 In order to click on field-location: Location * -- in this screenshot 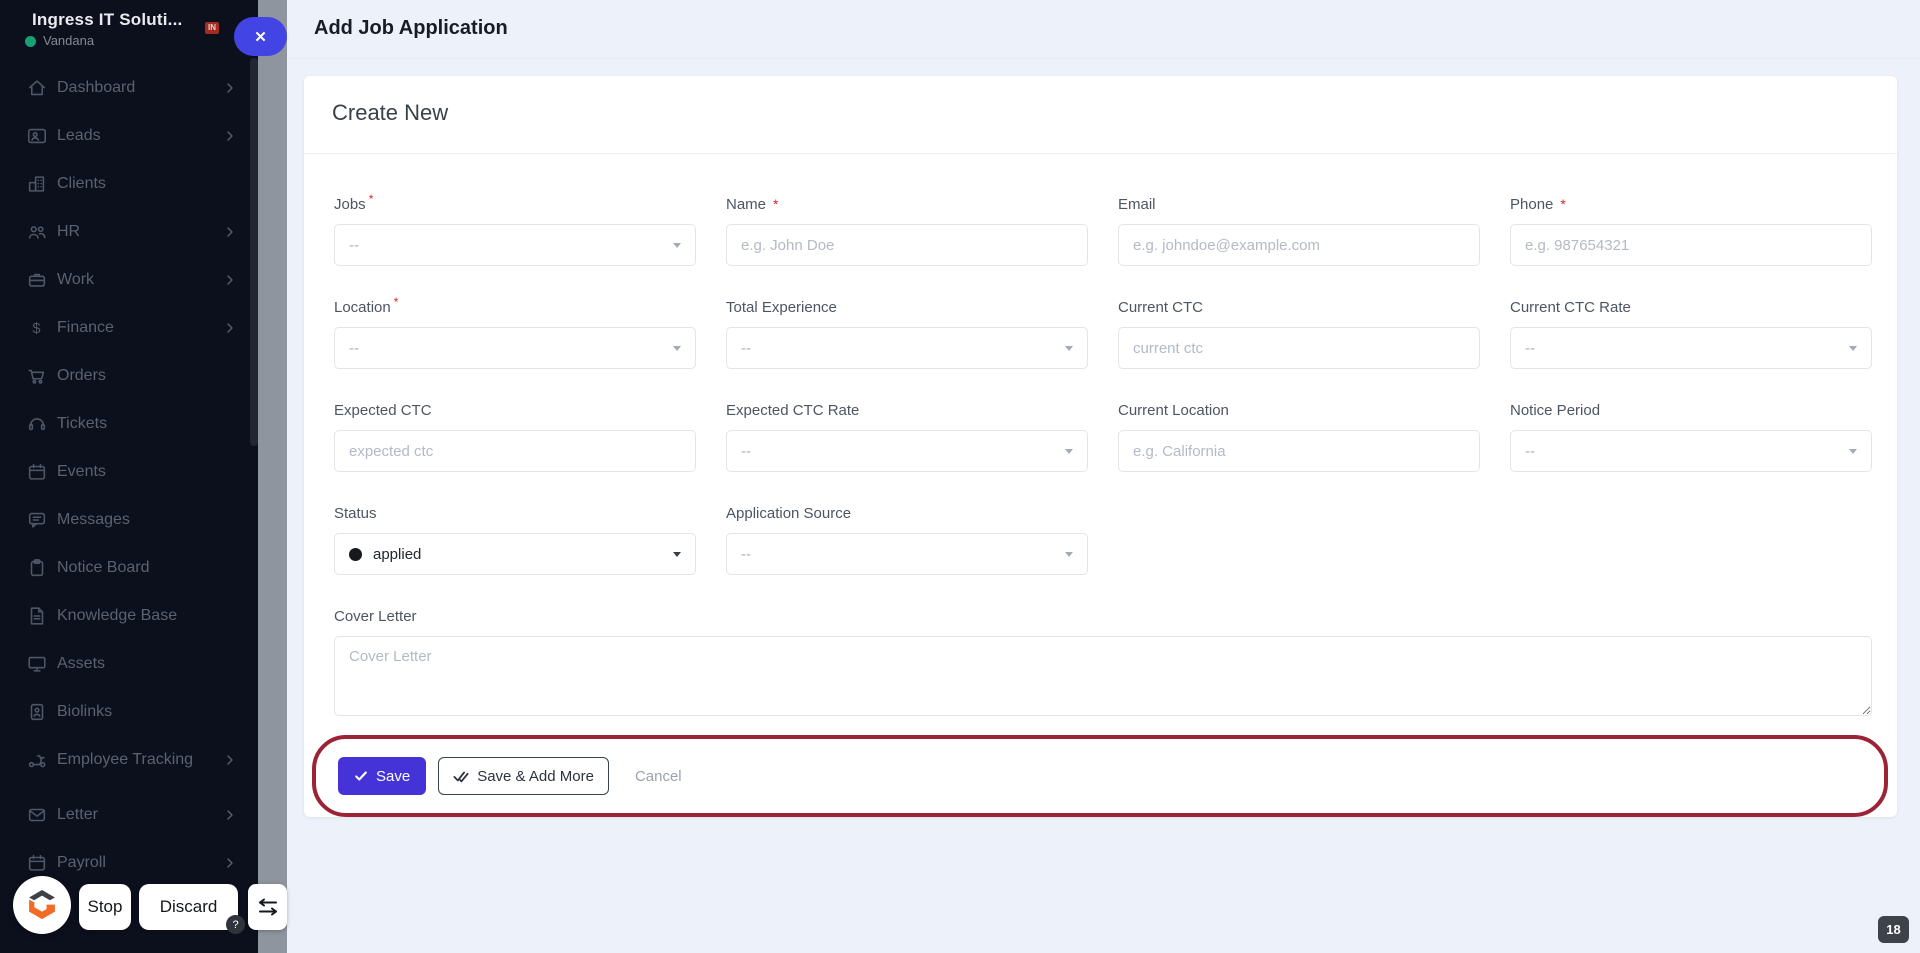, I will do `click(515, 332)`.